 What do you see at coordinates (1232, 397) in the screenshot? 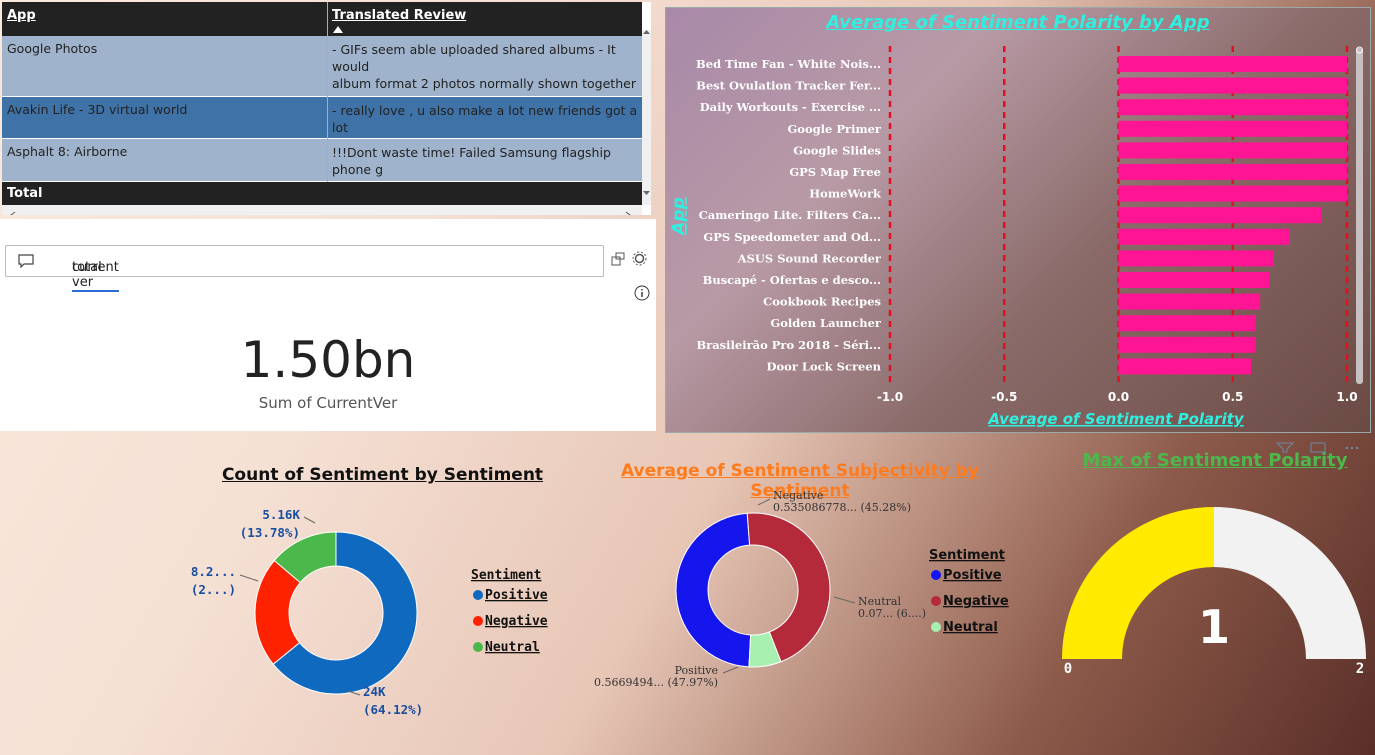
I see `x-tick-label: 0.5` at bounding box center [1232, 397].